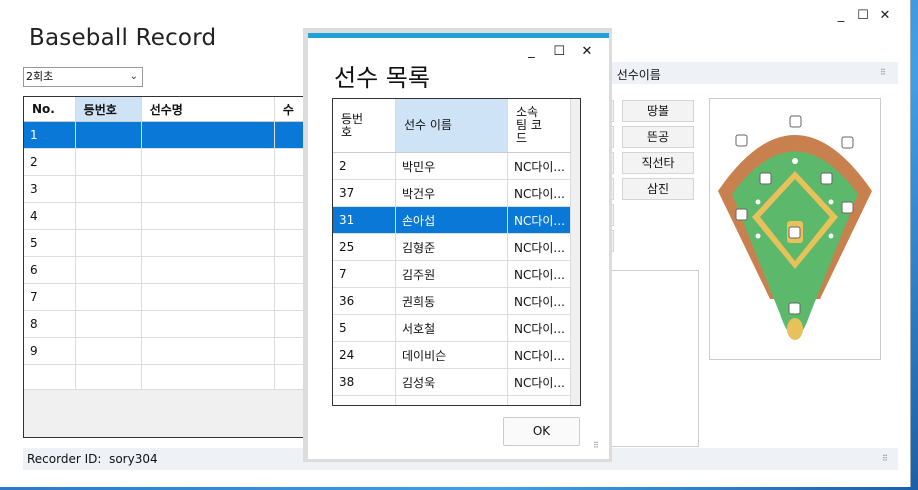 The width and height of the screenshot is (918, 490). I want to click on player-number-cell: 31, so click(364, 220).